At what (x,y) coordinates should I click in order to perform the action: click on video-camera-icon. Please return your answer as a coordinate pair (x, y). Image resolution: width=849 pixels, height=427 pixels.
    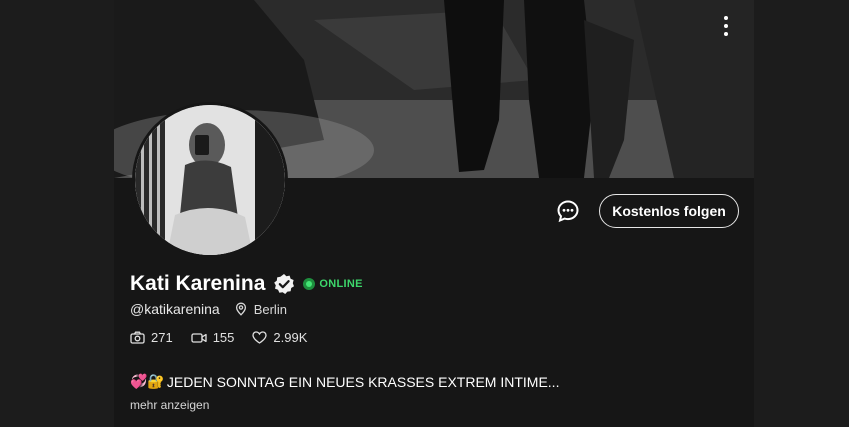
    Looking at the image, I should click on (199, 337).